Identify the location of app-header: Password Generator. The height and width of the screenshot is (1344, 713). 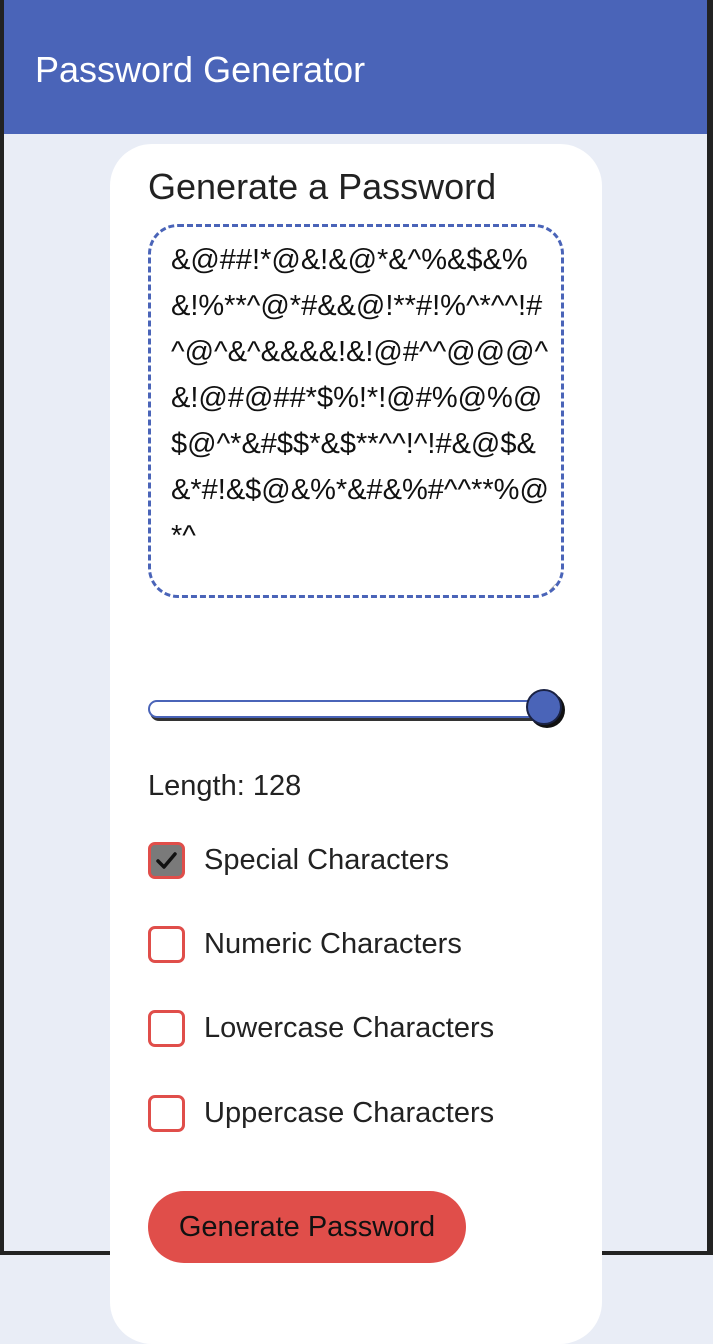
(355, 67).